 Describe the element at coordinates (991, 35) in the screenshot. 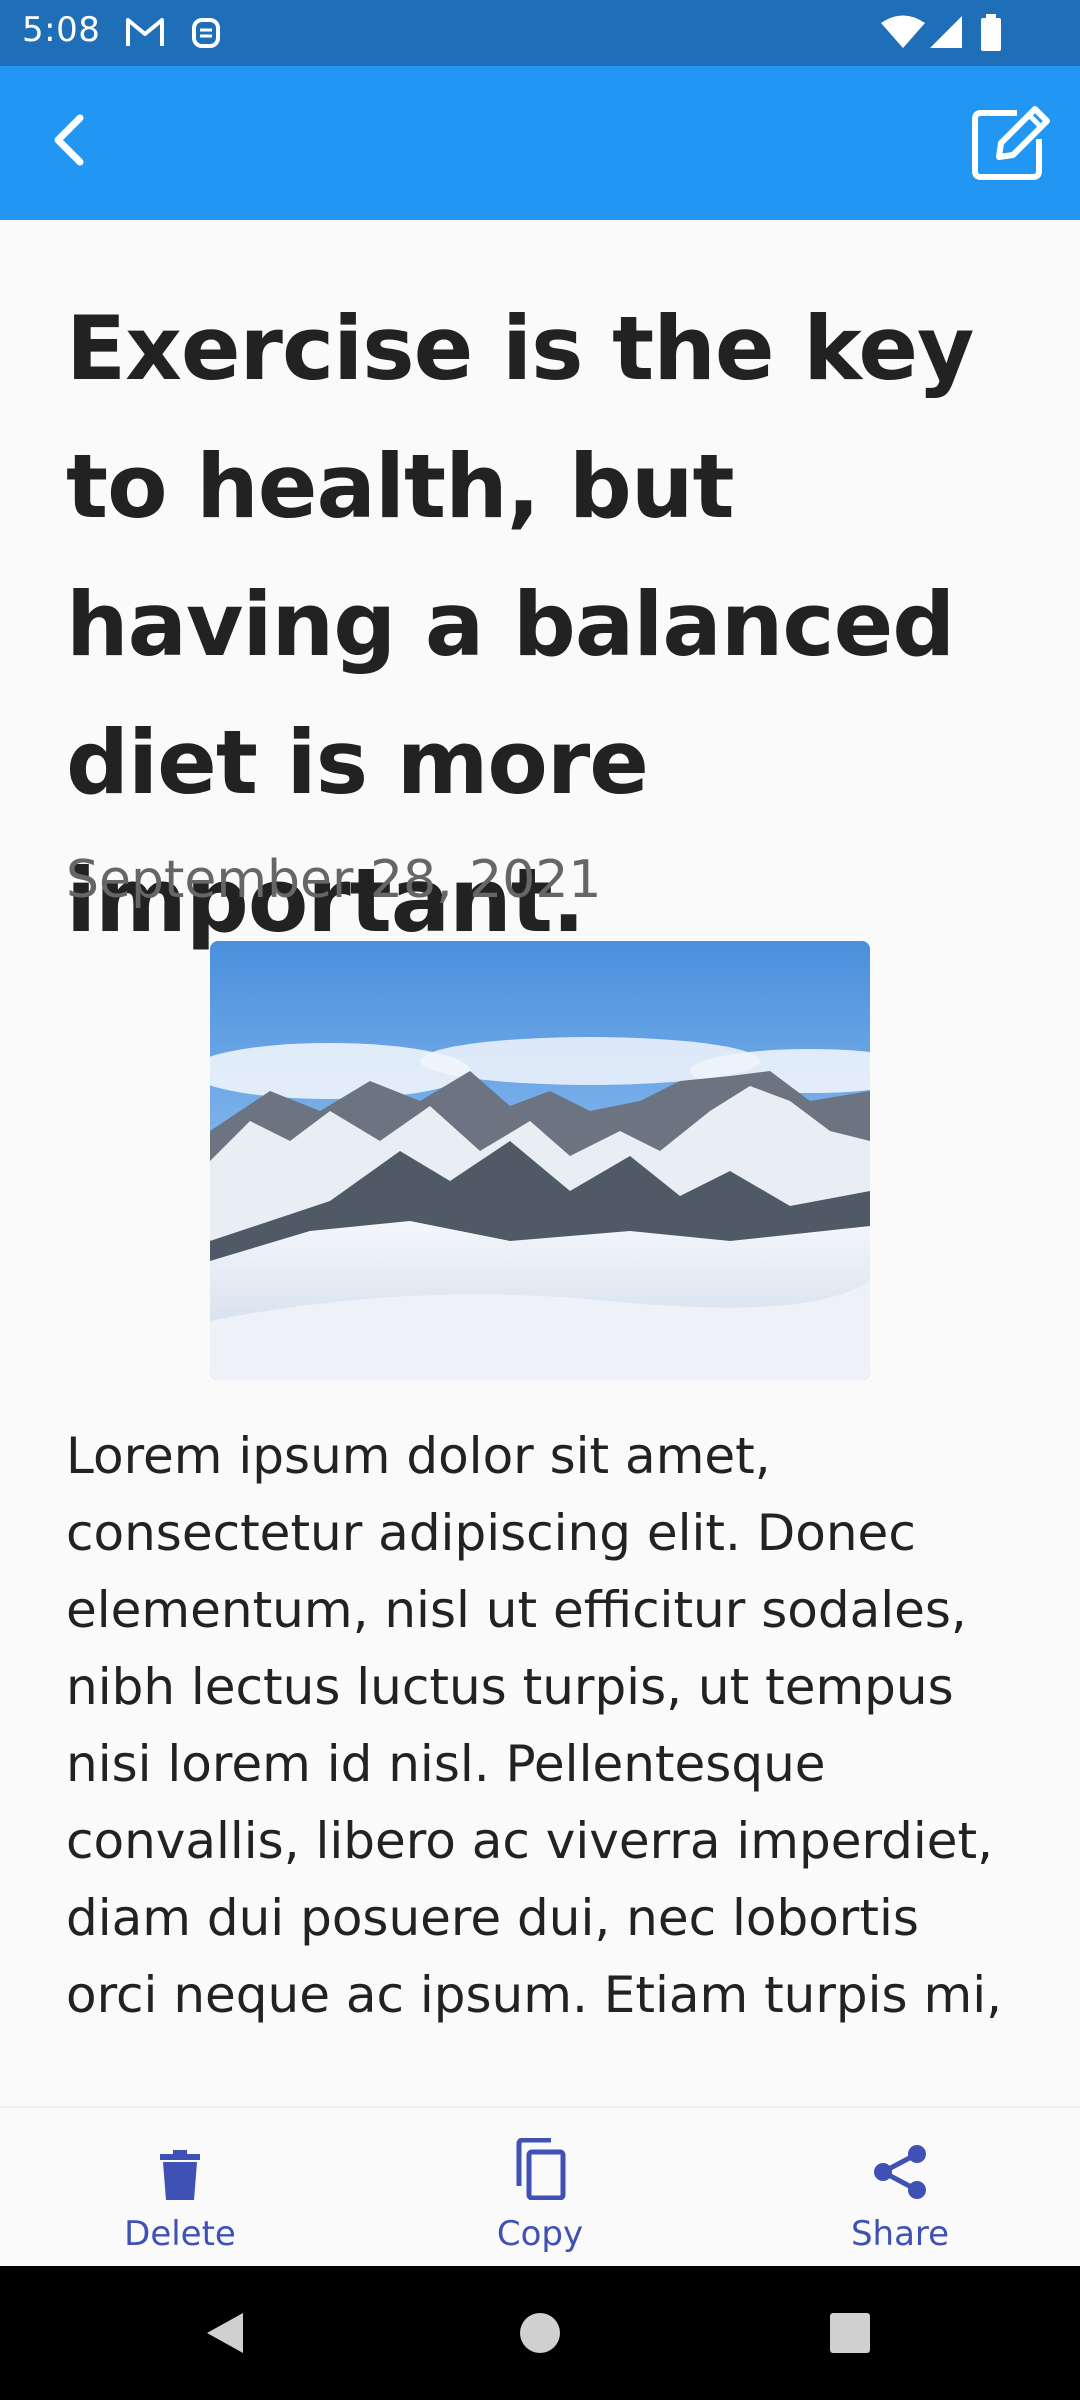

I see `battery-icon` at that location.